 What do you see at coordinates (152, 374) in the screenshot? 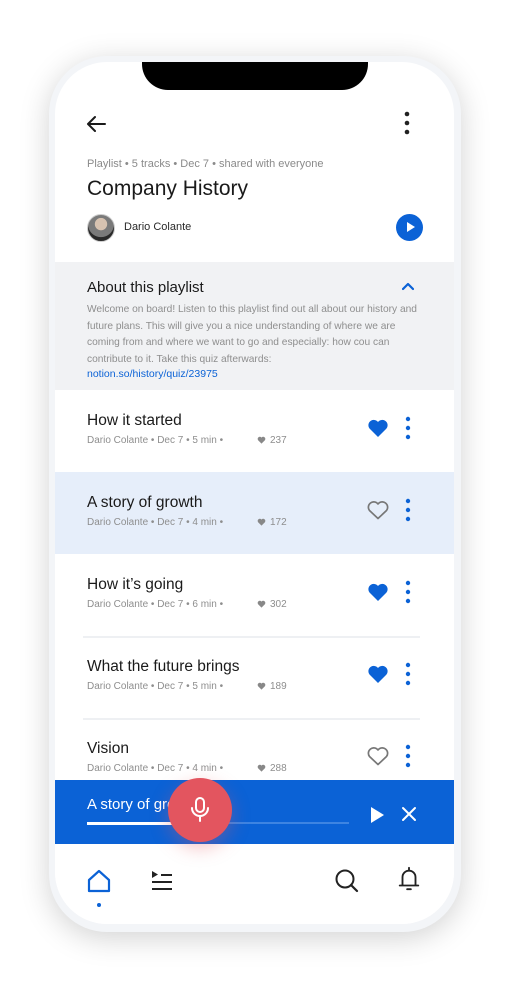
I see `quiz-link: notion.so/history/quiz/23975` at bounding box center [152, 374].